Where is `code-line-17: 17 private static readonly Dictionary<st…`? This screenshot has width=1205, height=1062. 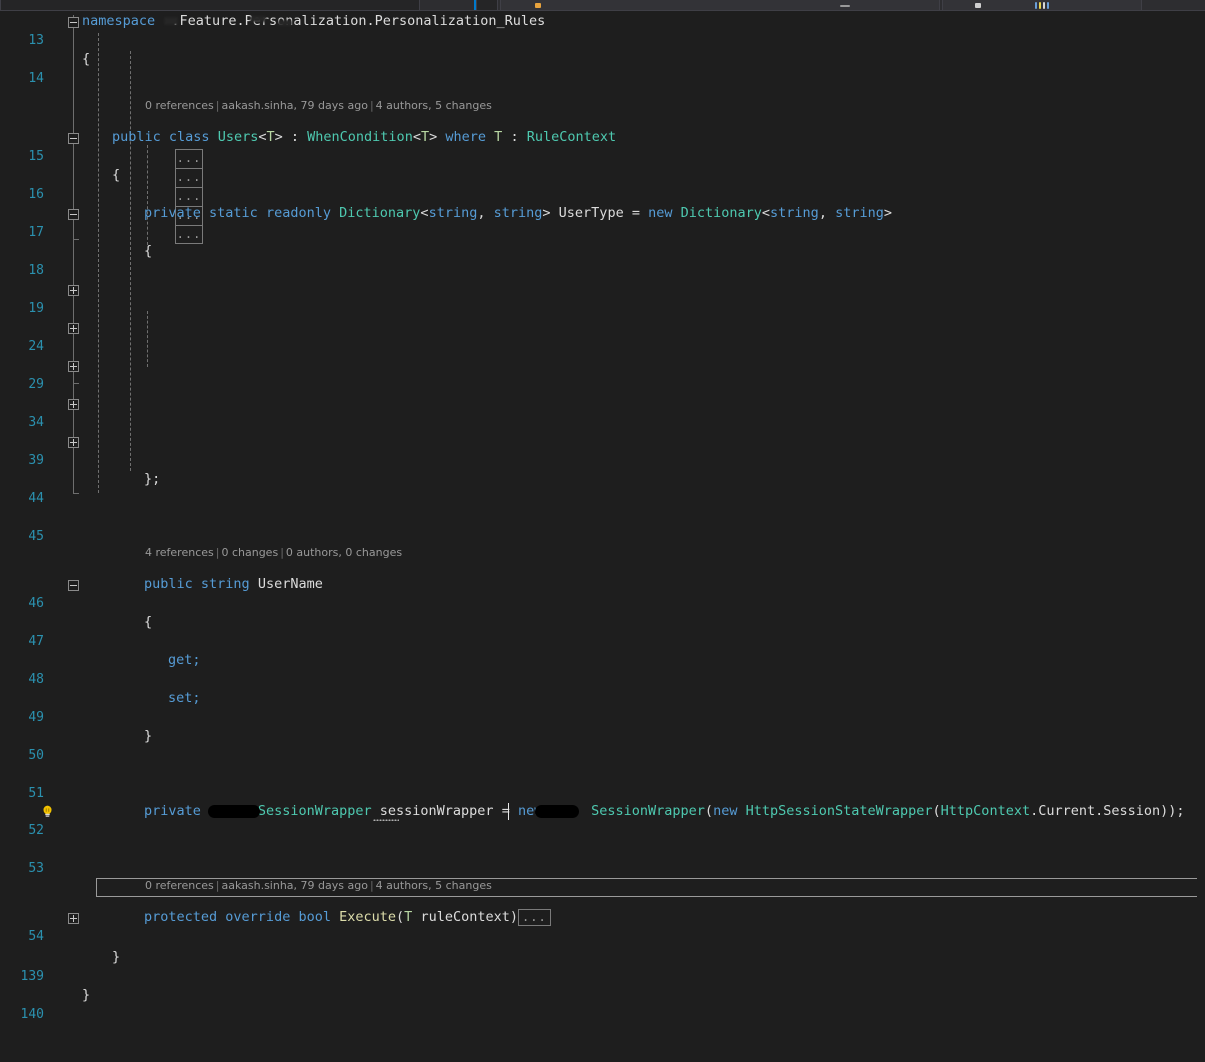 code-line-17: 17 private static readonly Dictionary<st… is located at coordinates (602, 222).